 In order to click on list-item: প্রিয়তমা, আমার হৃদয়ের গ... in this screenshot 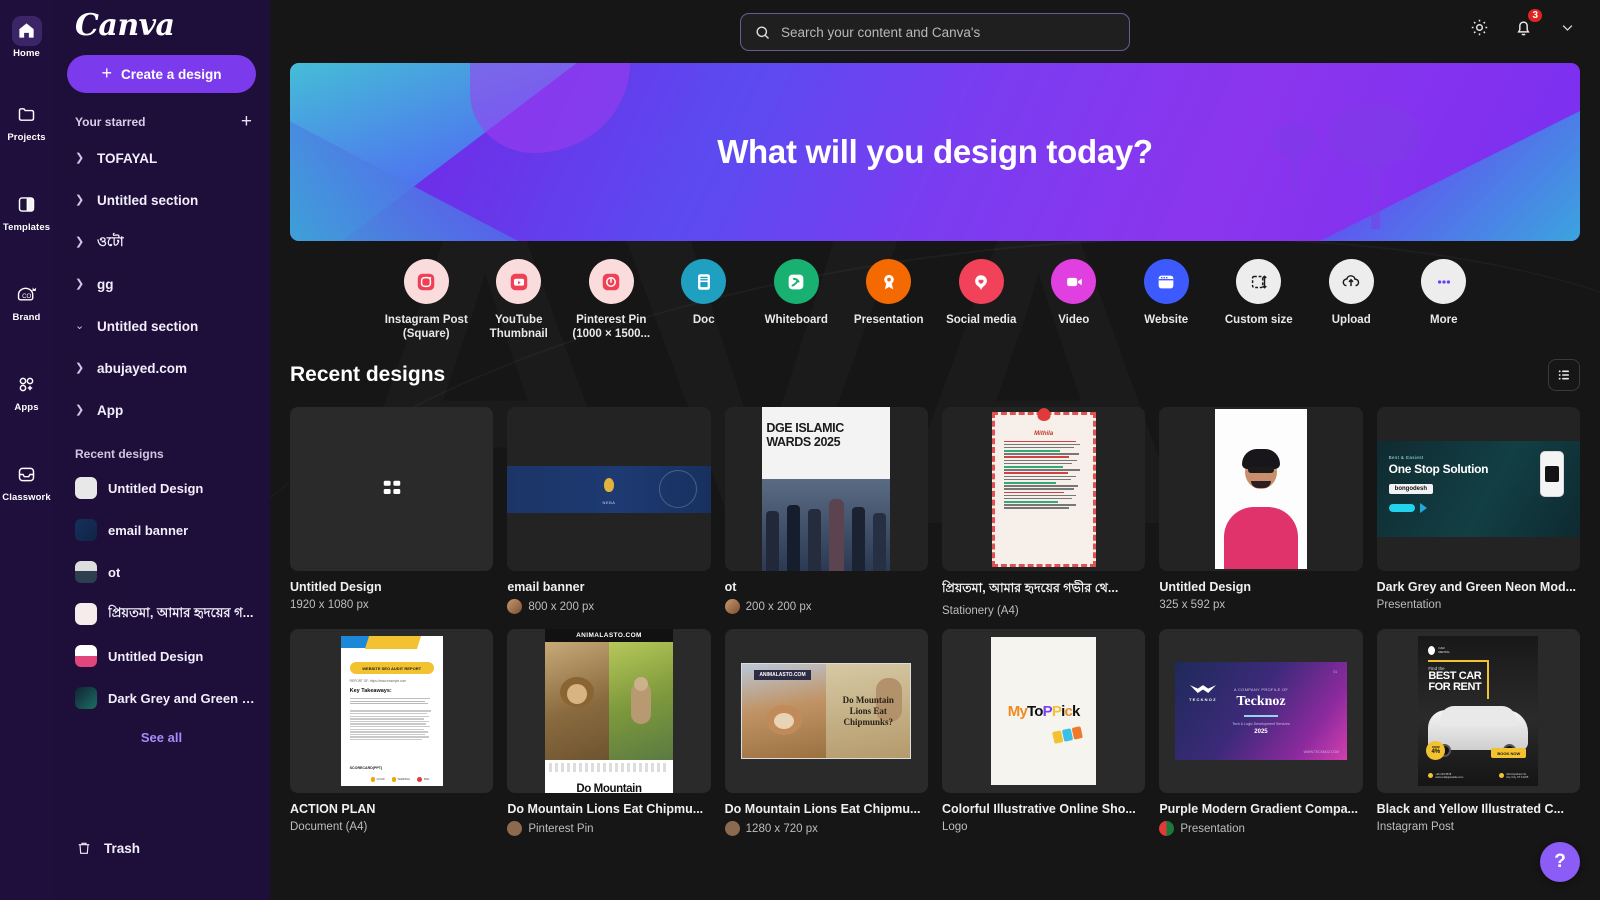, I will do `click(161, 614)`.